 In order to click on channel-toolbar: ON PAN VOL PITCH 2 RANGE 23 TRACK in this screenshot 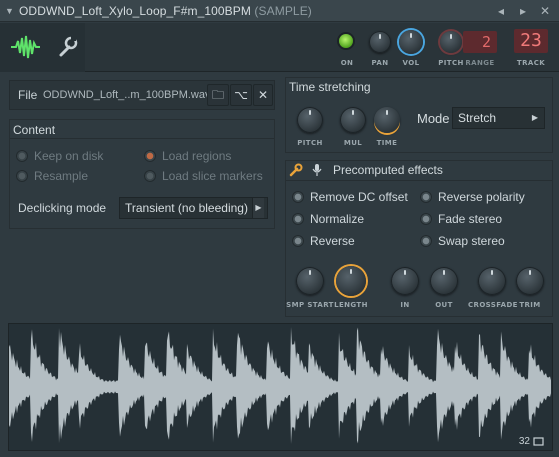, I will do `click(279, 47)`.